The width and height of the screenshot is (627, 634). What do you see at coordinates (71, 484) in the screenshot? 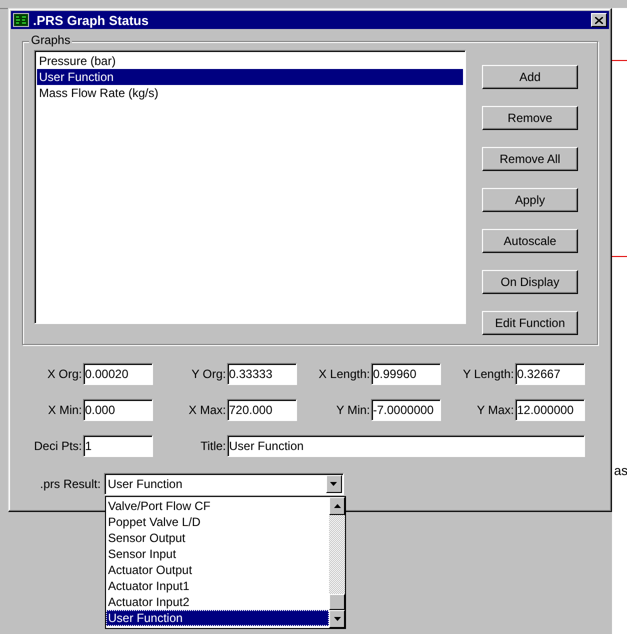
I see `field-label: .prs Result:` at bounding box center [71, 484].